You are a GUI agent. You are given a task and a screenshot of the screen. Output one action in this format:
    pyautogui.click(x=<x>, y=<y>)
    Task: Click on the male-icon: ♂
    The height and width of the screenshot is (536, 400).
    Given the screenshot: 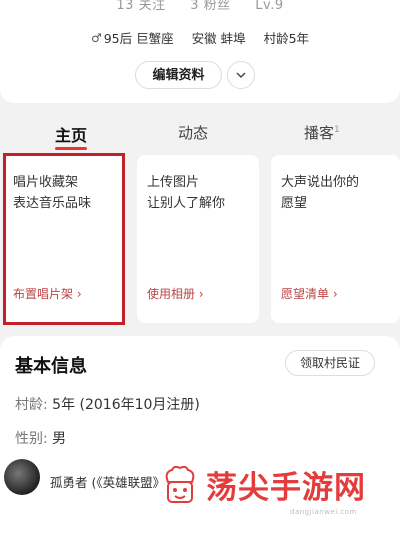 What is the action you would take?
    pyautogui.click(x=96, y=37)
    